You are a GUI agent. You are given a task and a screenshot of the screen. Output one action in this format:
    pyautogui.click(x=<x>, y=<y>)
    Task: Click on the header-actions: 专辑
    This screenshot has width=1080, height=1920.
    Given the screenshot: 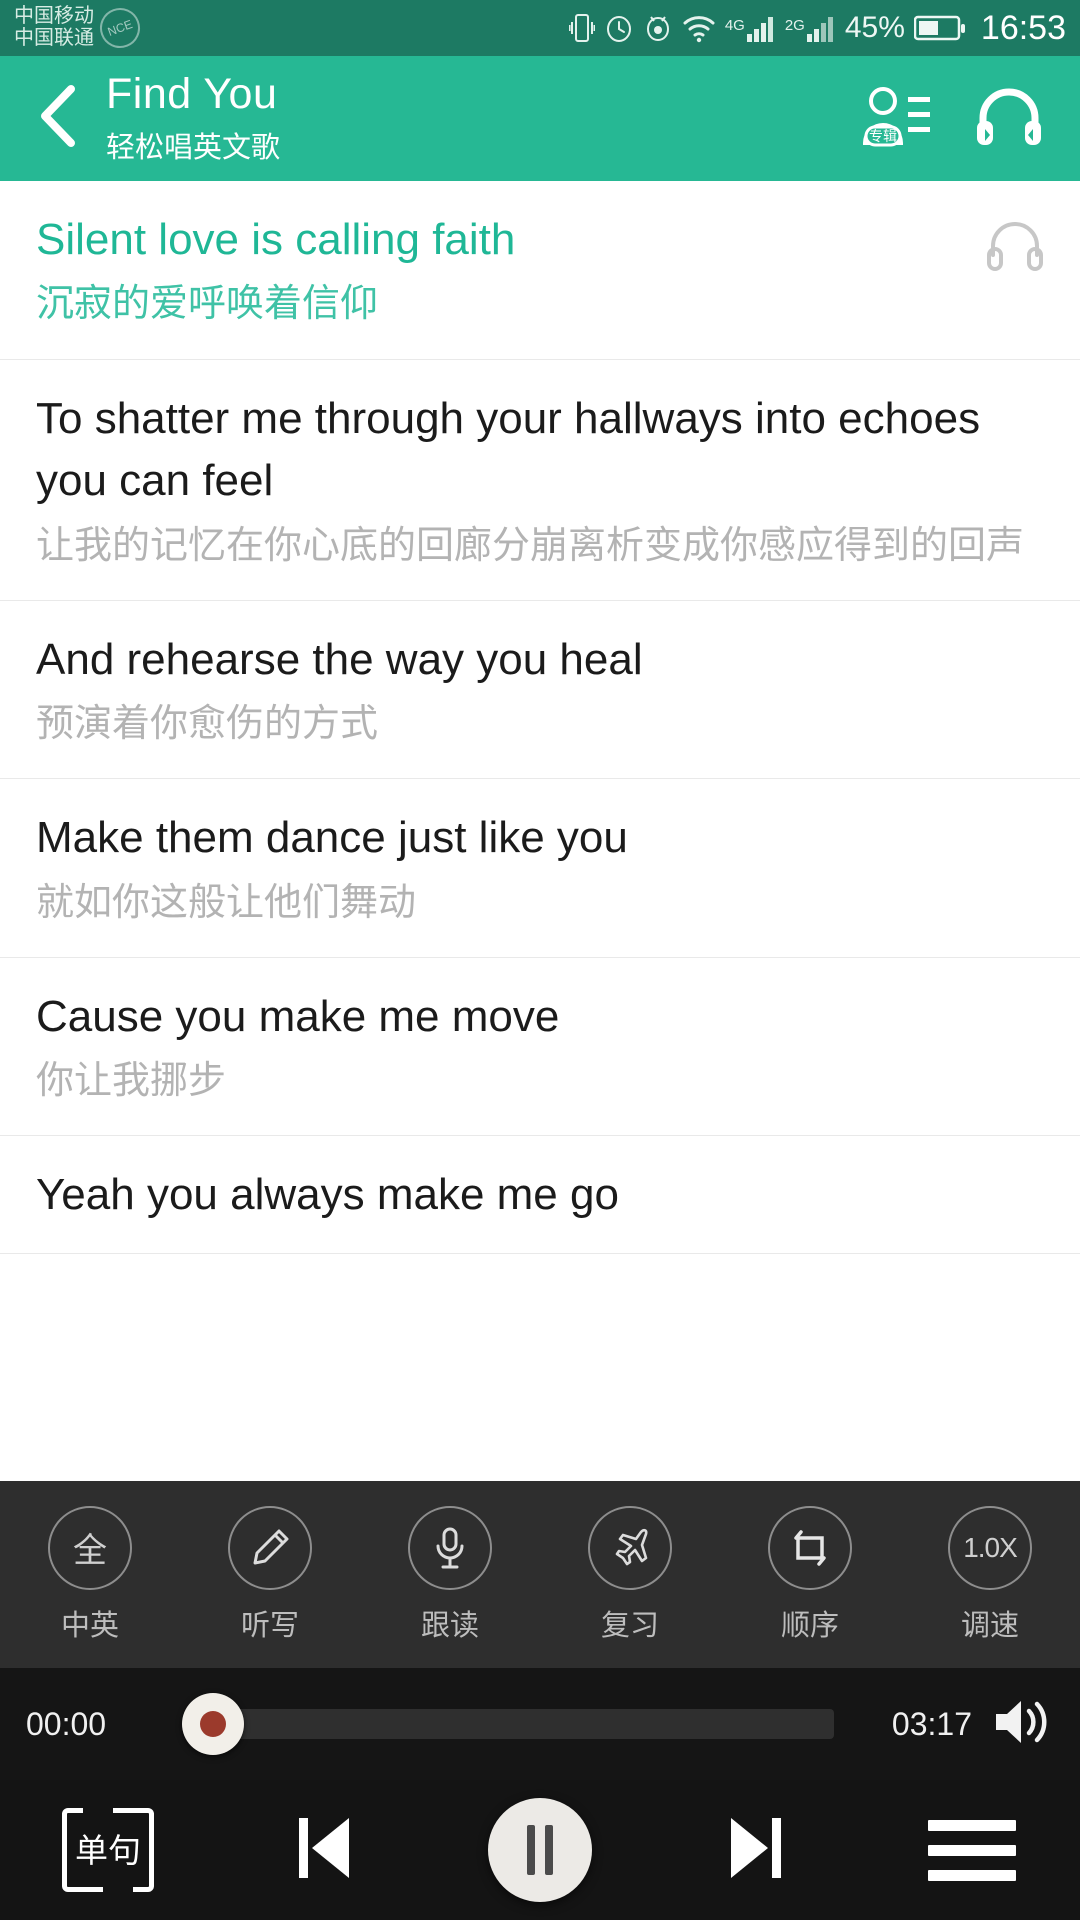 What is the action you would take?
    pyautogui.click(x=959, y=118)
    